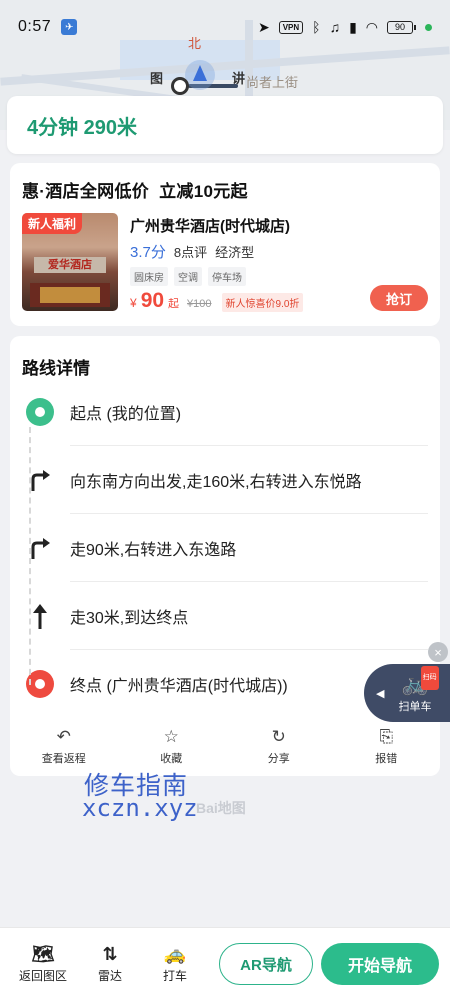  Describe the element at coordinates (70, 265) in the screenshot. I see `hotel-sign: 爱华酒店` at that location.